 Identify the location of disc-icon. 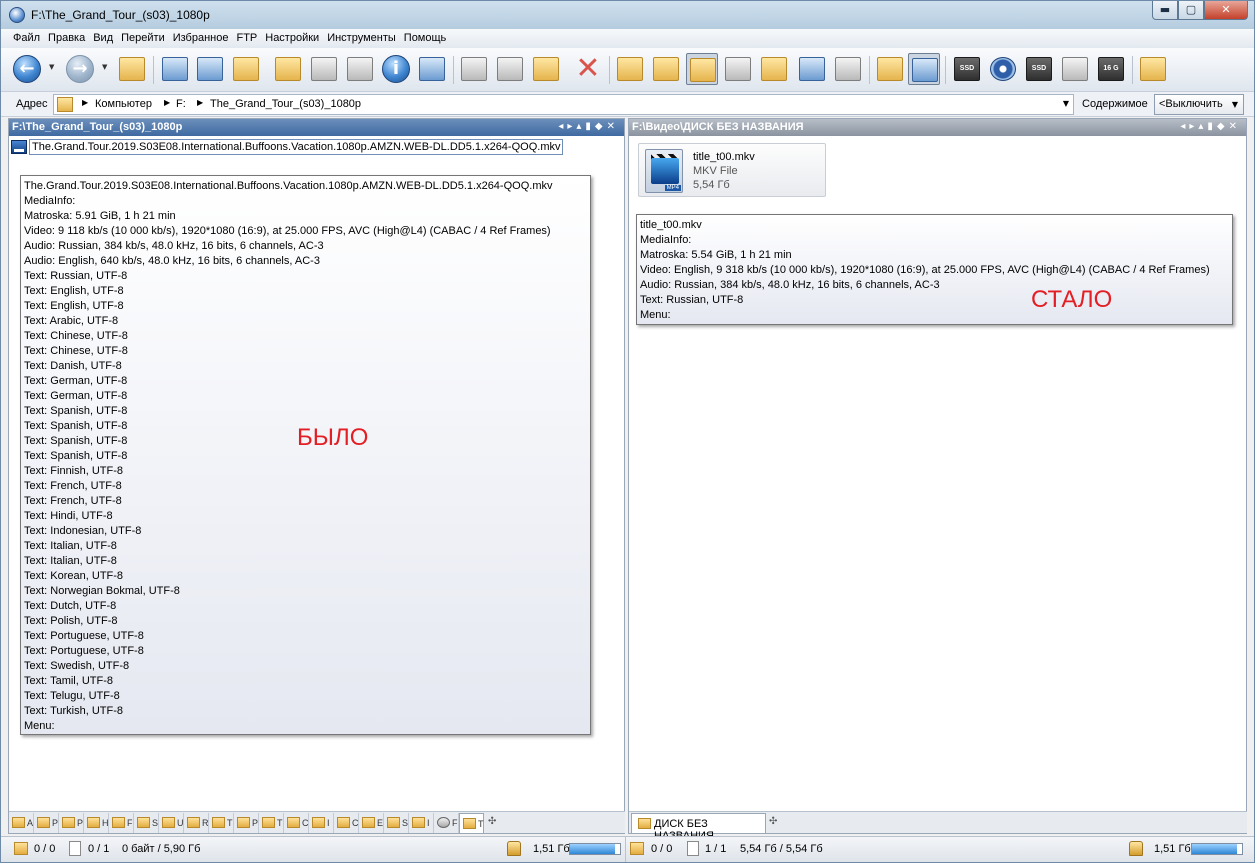
(1003, 69).